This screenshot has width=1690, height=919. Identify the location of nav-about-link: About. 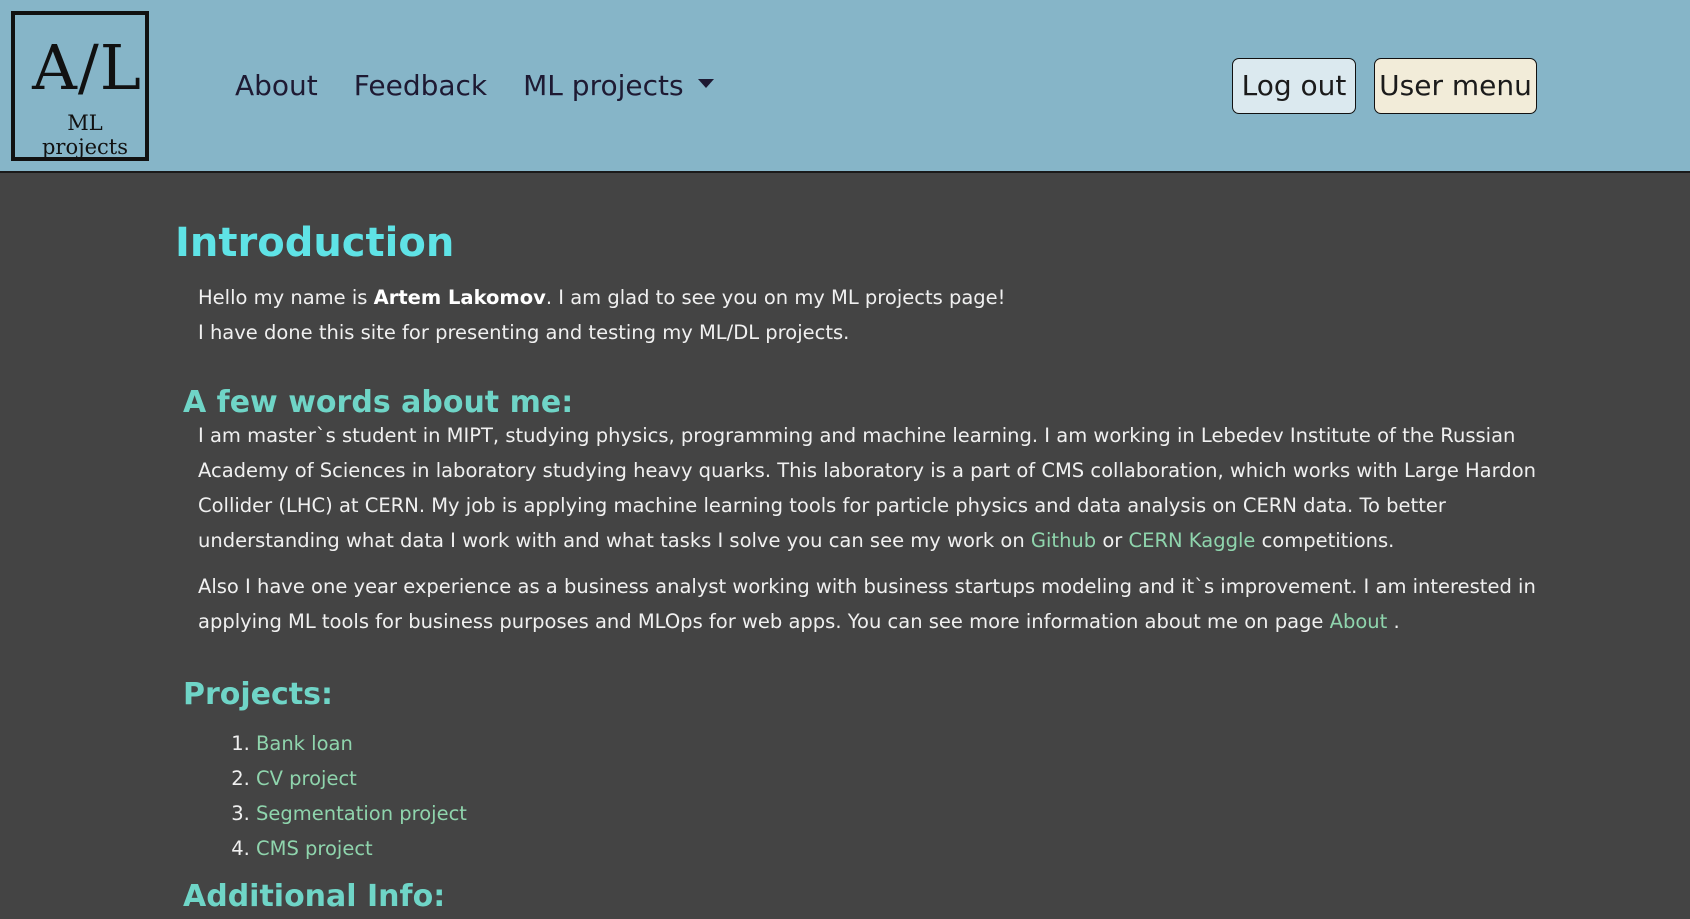
(276, 86).